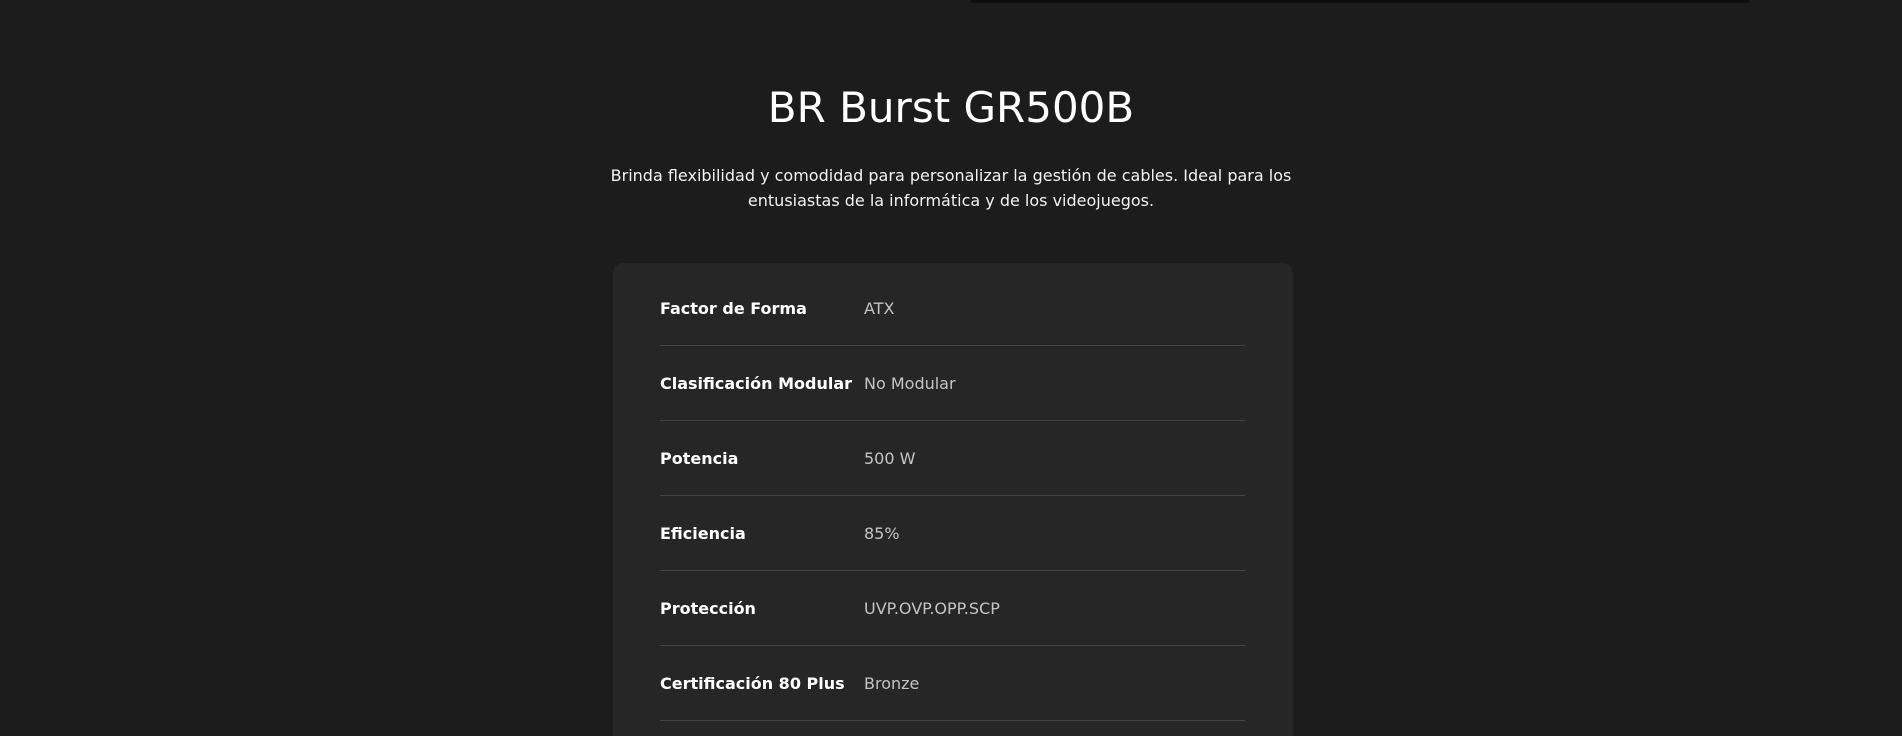  I want to click on spec-label: Protección, so click(708, 608).